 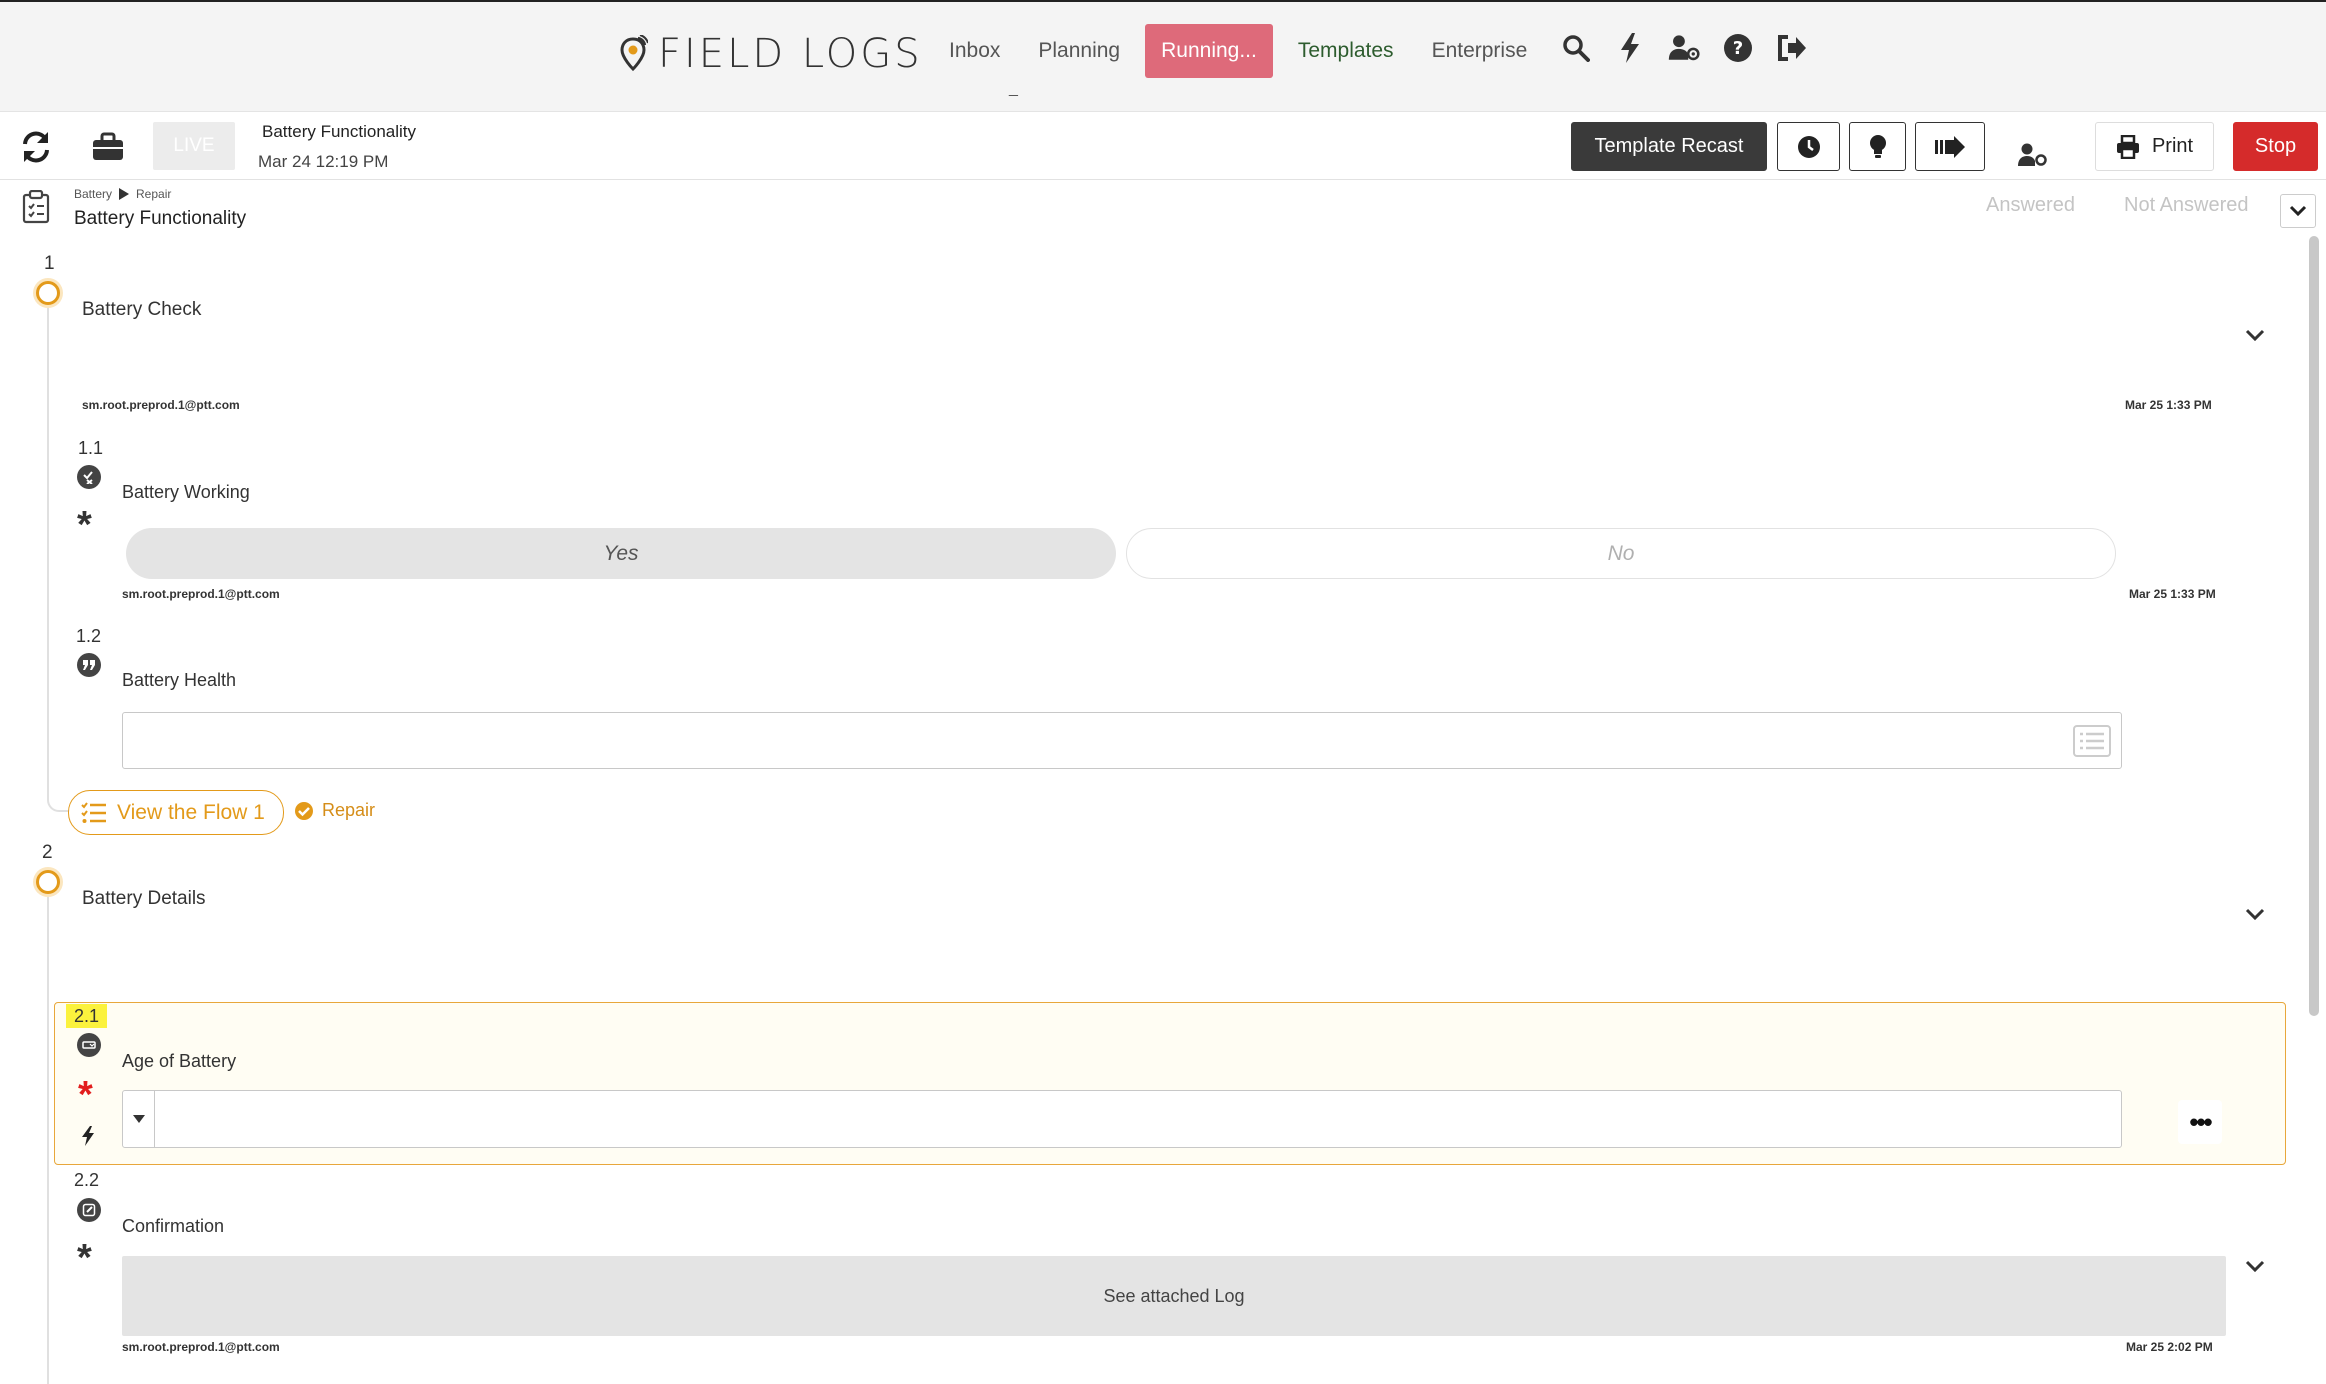 I want to click on more-icon: •••, so click(x=2200, y=1121).